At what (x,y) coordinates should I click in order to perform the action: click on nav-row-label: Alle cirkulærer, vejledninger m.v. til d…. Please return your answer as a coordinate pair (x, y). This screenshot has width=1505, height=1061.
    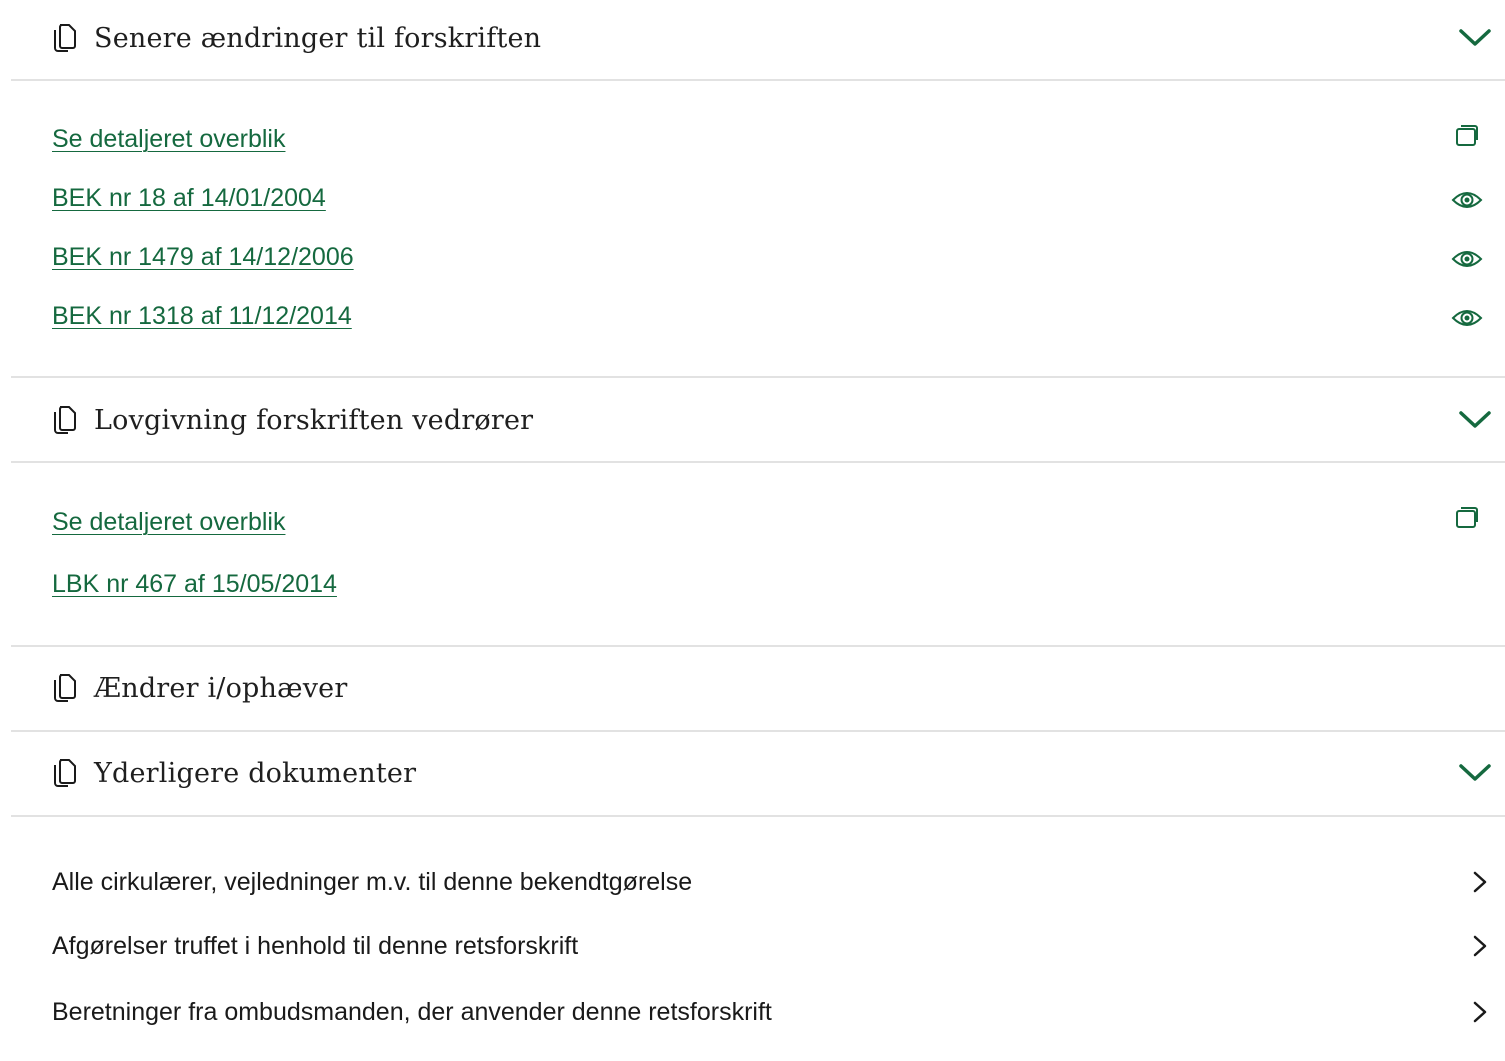
    Looking at the image, I should click on (372, 882).